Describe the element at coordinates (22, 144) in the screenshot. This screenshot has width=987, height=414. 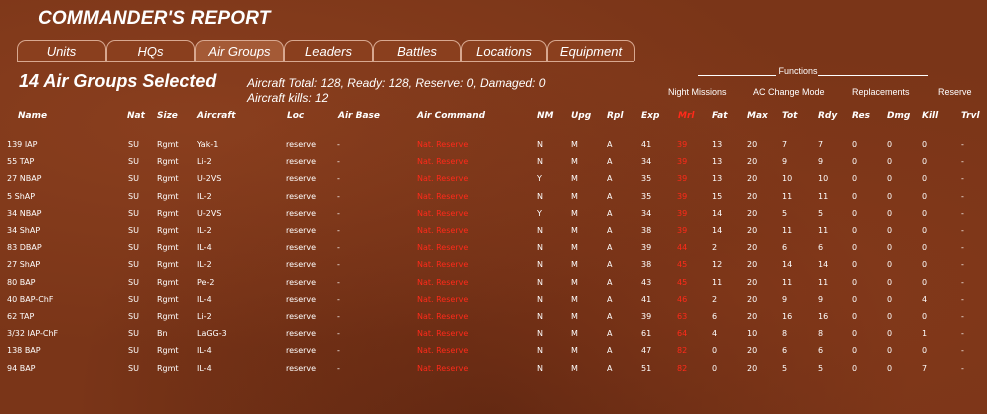
I see `cell-name: 139 IAP` at that location.